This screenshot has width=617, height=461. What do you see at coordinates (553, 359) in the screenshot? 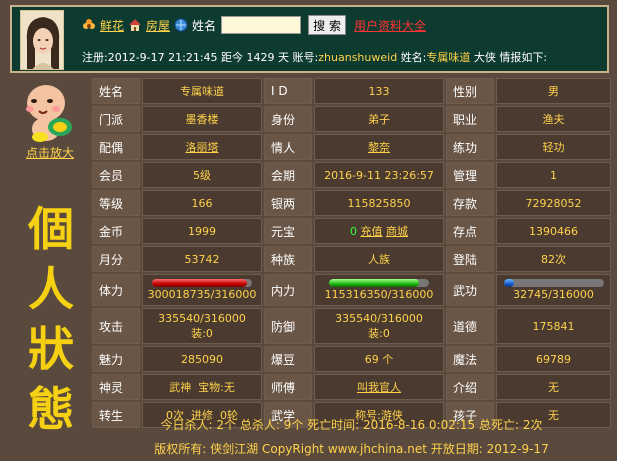
I see `magic-value: 69789` at bounding box center [553, 359].